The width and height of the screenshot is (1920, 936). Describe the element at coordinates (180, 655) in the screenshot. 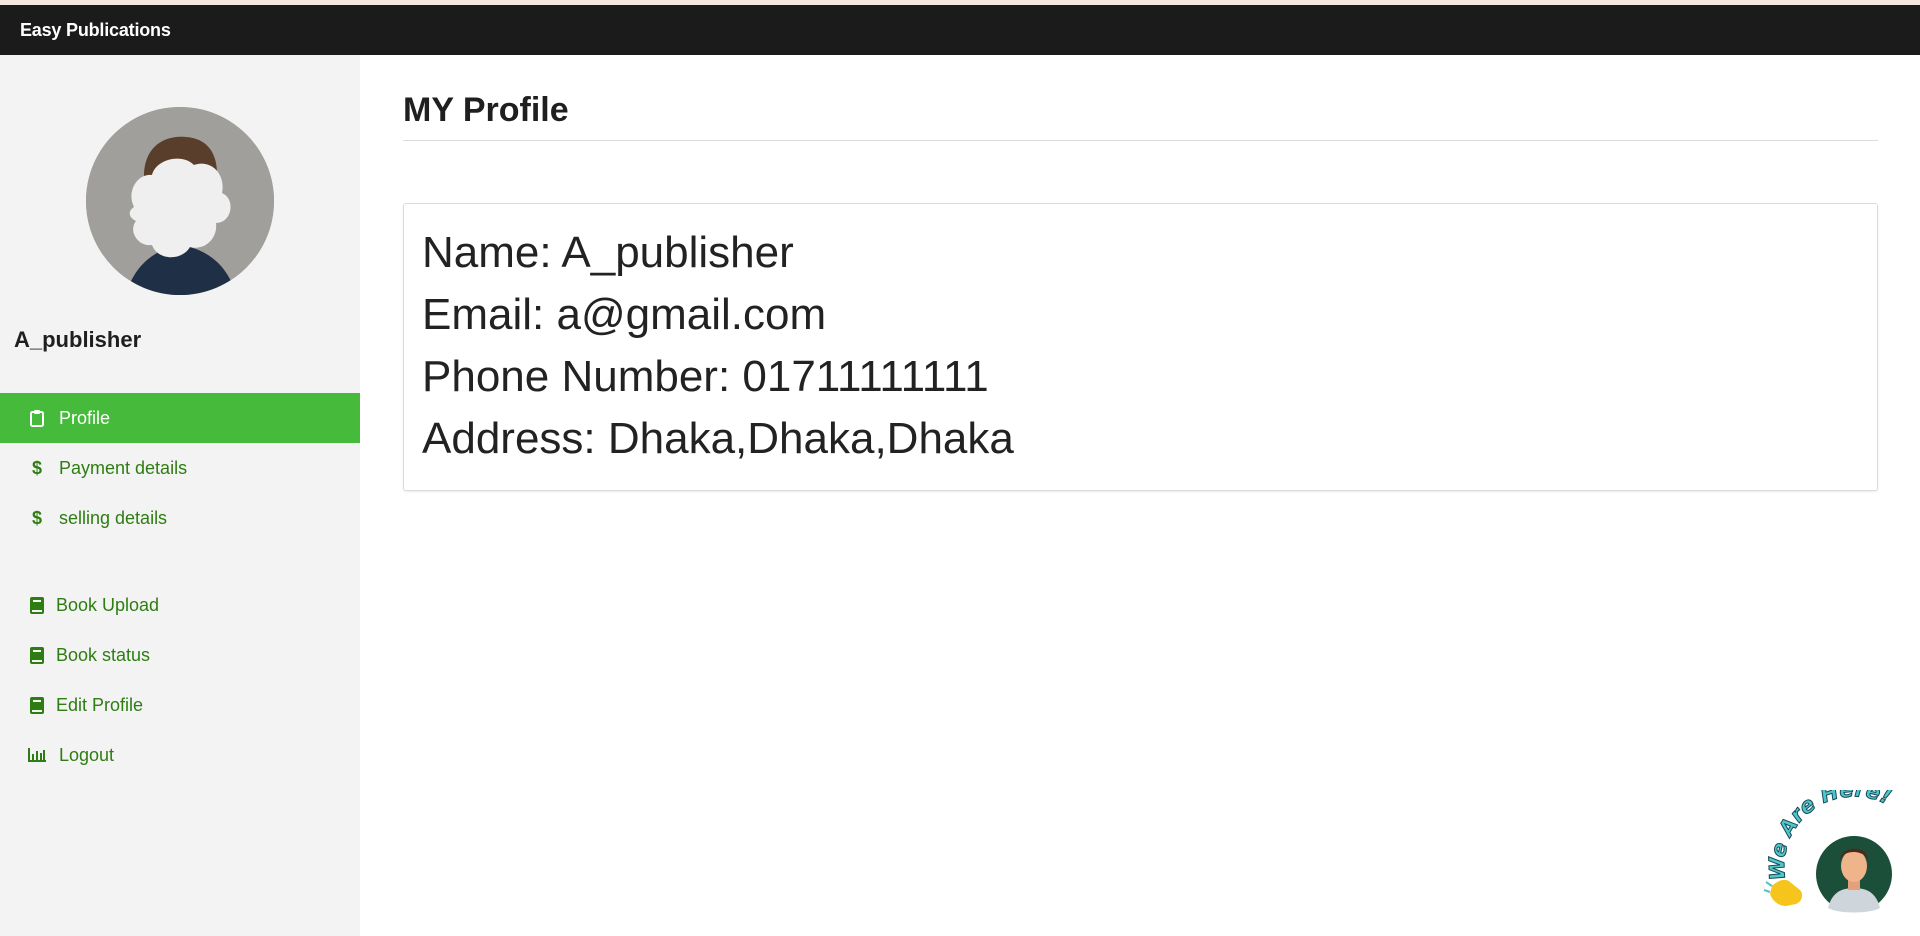

I see `sidebar-item-book-status: Book status` at that location.